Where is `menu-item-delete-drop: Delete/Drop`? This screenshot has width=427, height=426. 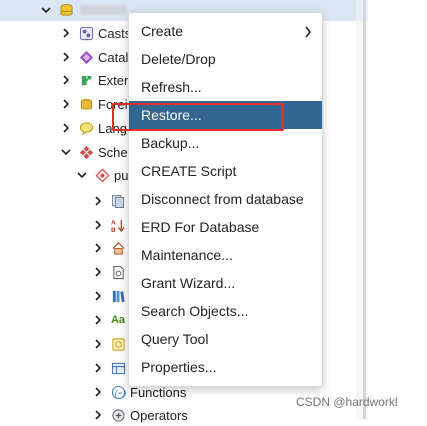 menu-item-delete-drop: Delete/Drop is located at coordinates (225, 59).